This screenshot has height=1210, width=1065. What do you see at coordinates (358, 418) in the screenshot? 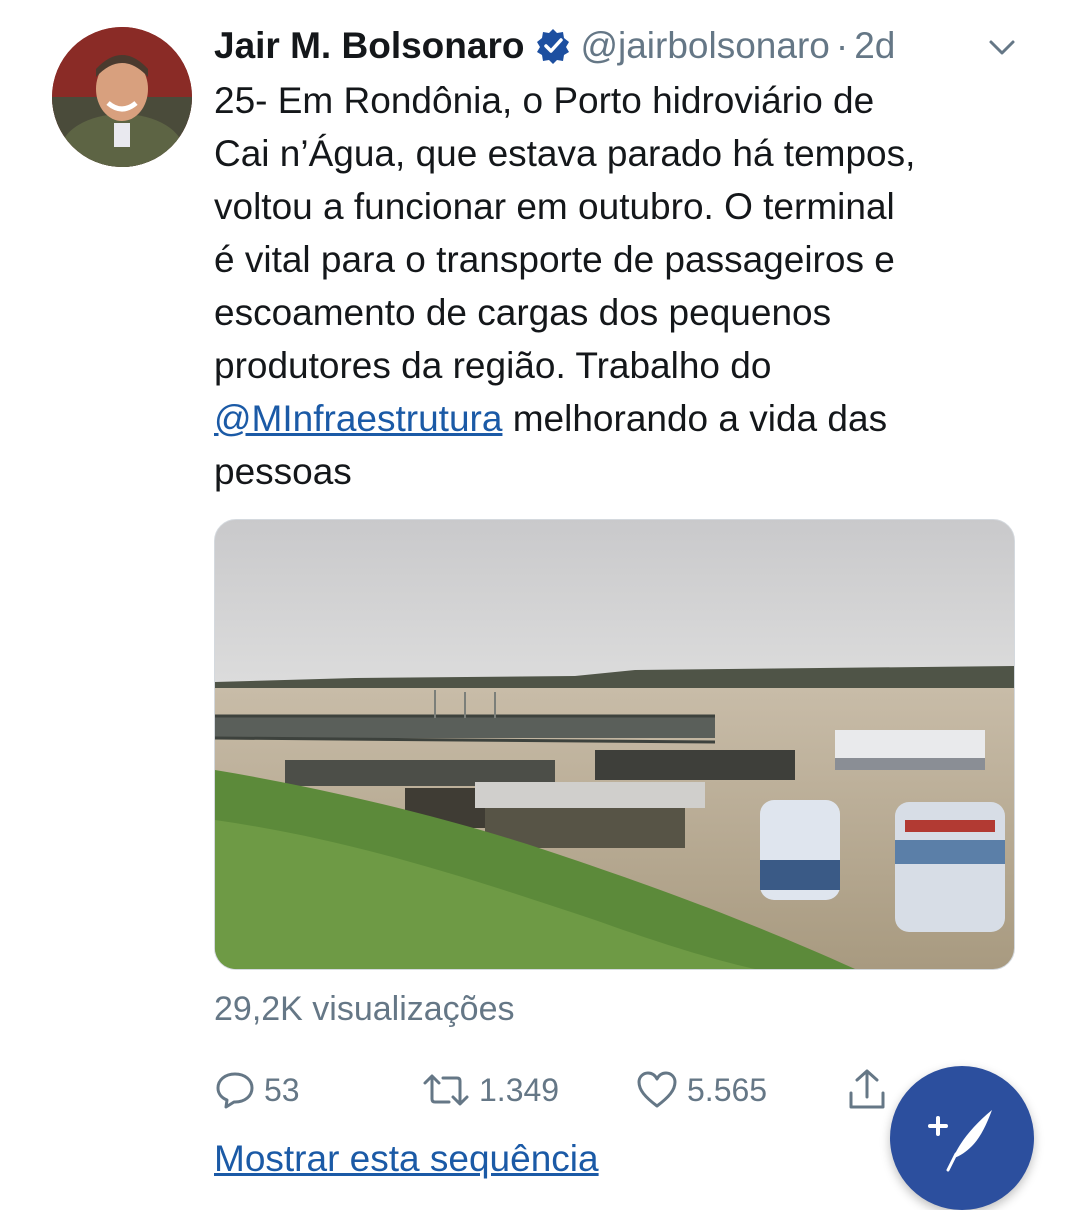
I see `mention-link: @MInfraestrutura` at bounding box center [358, 418].